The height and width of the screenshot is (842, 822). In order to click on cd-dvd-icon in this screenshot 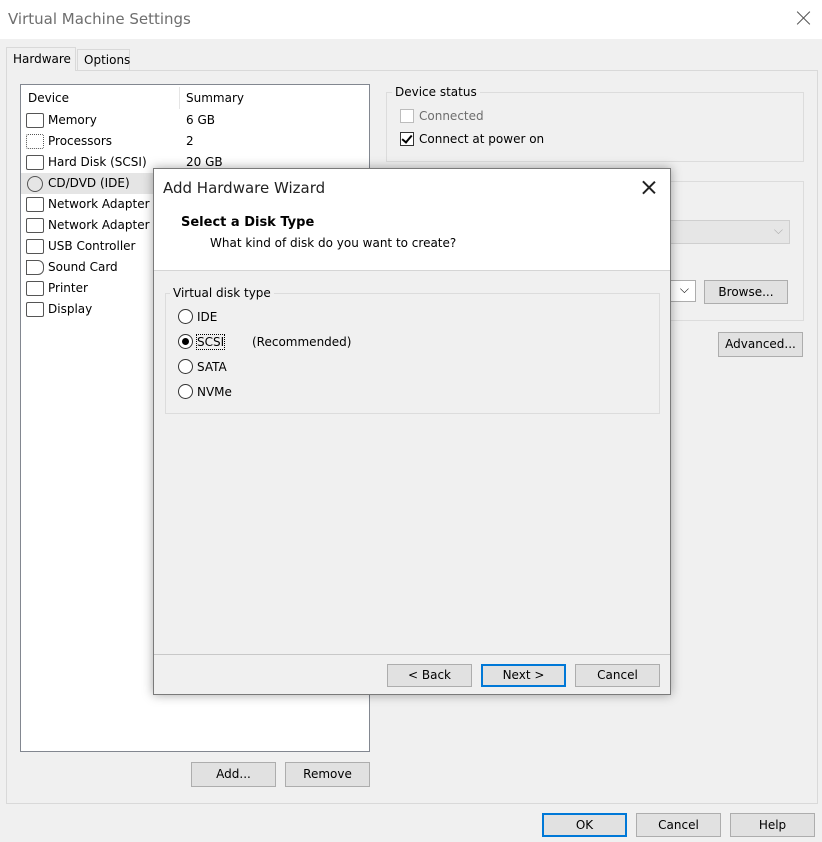, I will do `click(35, 184)`.